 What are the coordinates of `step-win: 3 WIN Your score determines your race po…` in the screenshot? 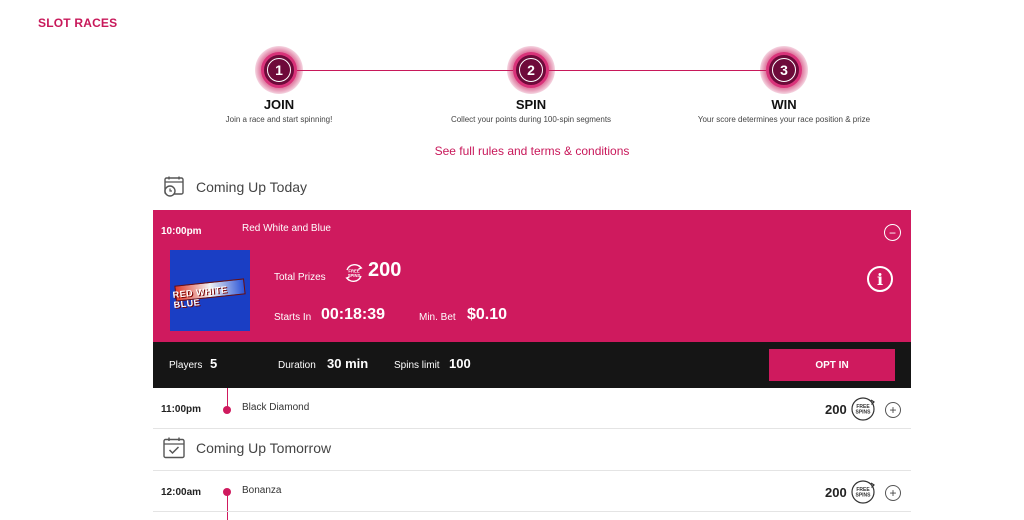 It's located at (784, 85).